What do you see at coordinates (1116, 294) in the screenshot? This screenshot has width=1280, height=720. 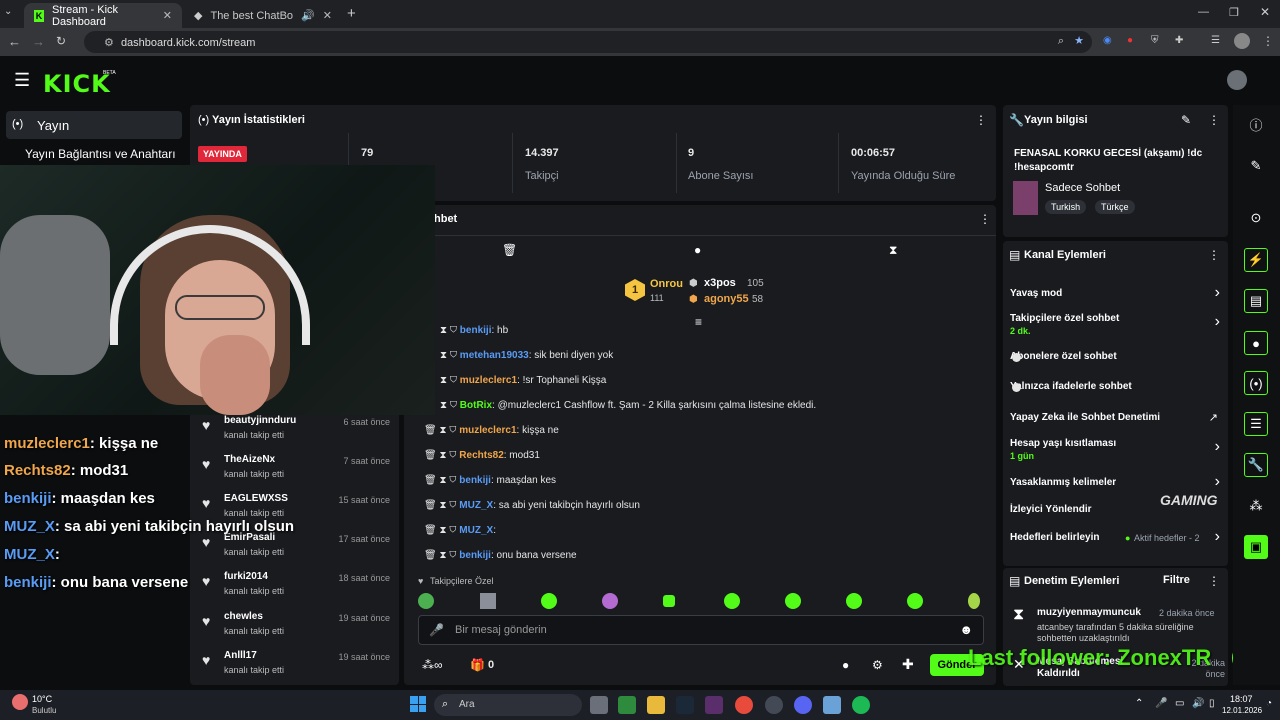 I see `channel-action-slow-mode: Yavaş mod ›` at bounding box center [1116, 294].